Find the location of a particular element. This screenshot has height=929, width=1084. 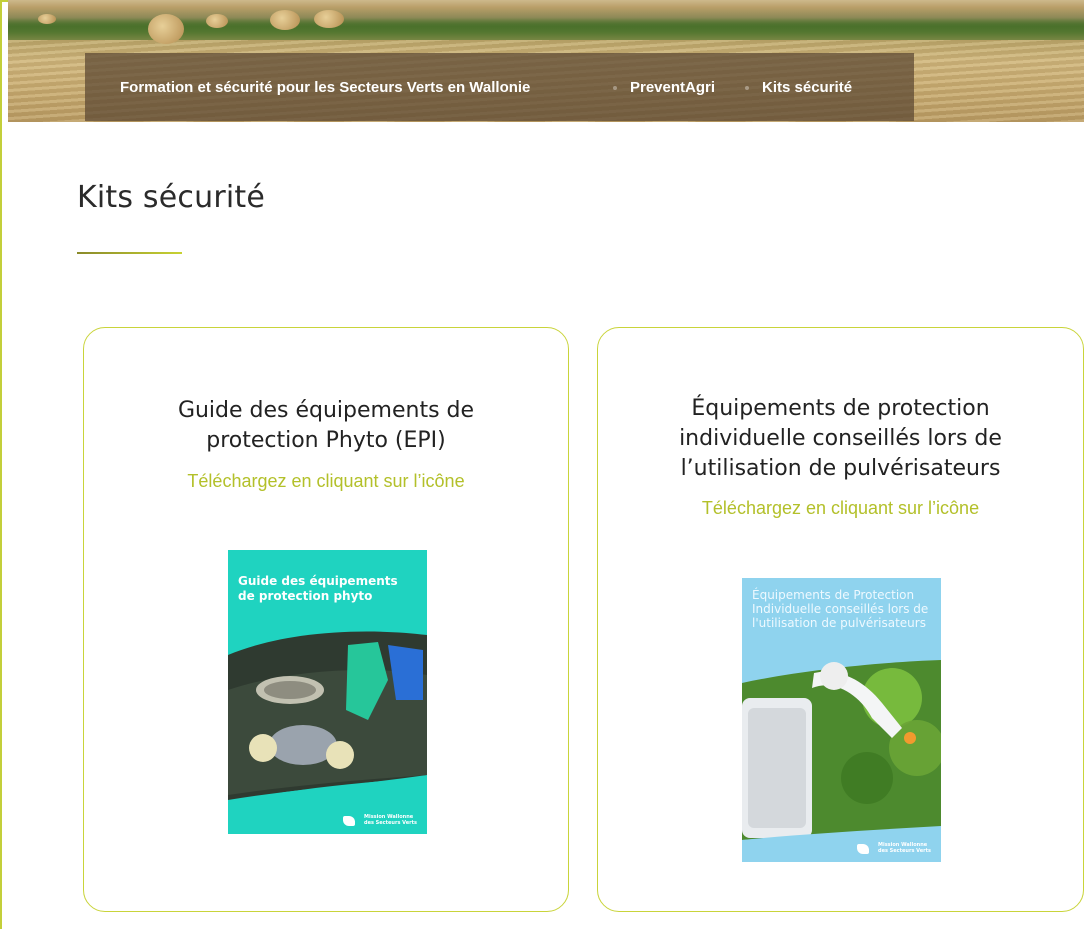

nav-link-kits-securite: Kits sécurité is located at coordinates (807, 87).